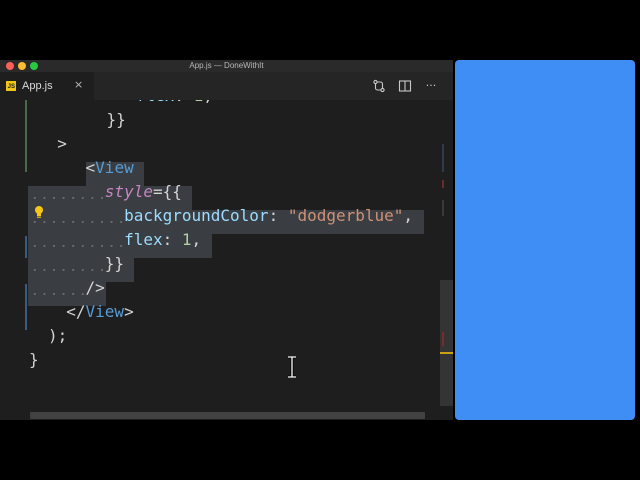 The width and height of the screenshot is (640, 480). I want to click on horizontal-scrollbar, so click(227, 415).